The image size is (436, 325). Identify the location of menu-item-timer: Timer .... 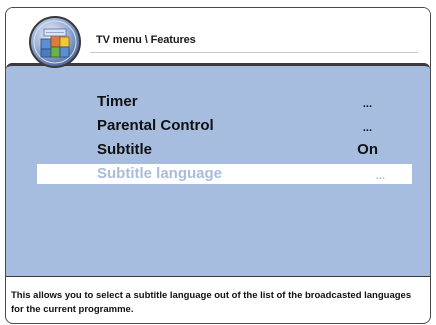
(218, 102).